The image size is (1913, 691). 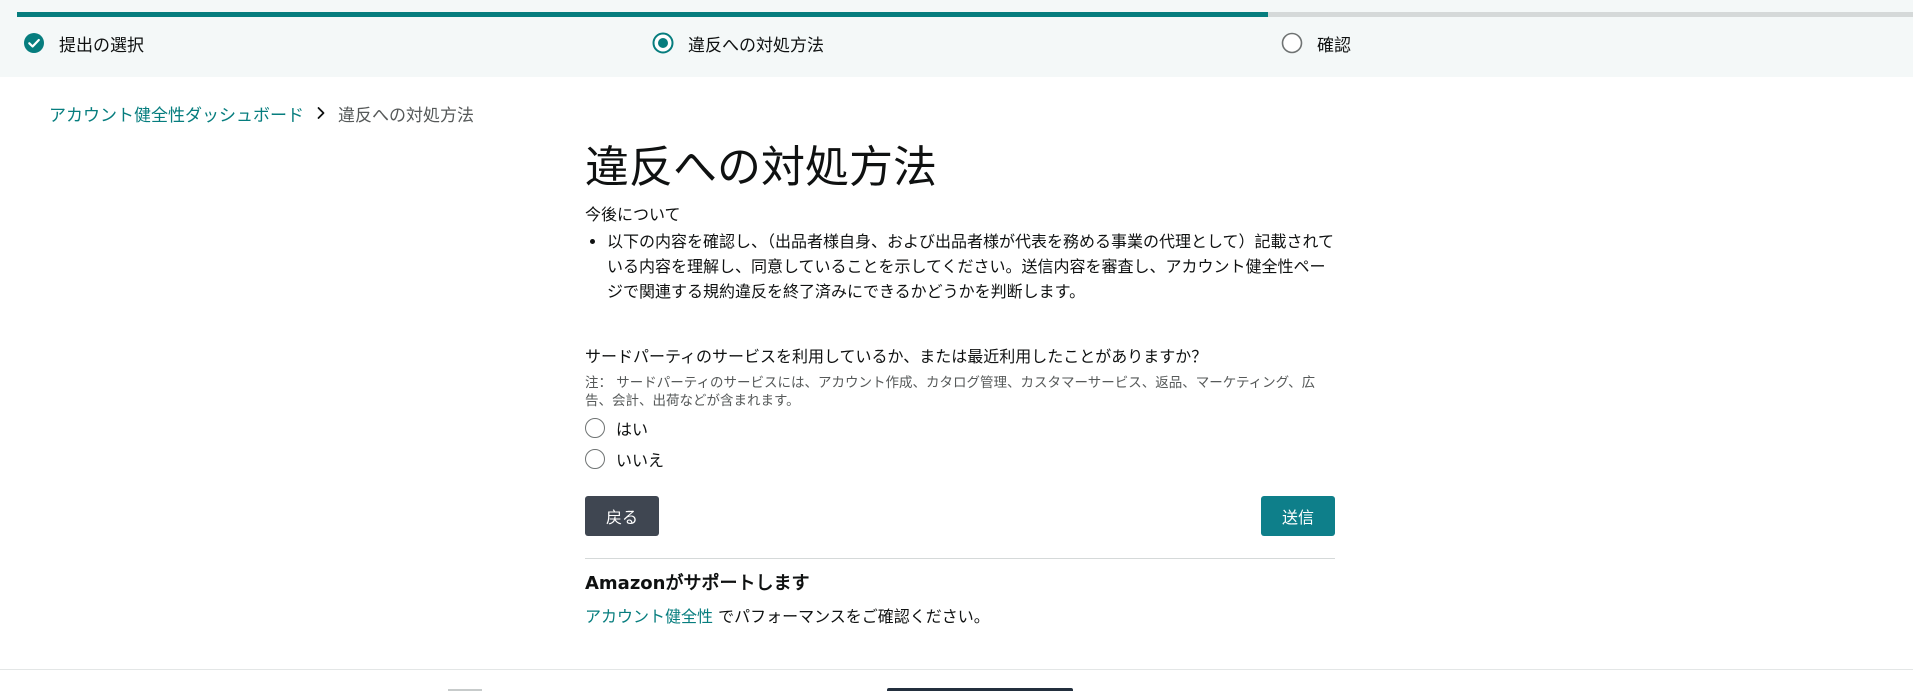 What do you see at coordinates (406, 115) in the screenshot?
I see `breadcrumb-current: 違反への対処方法` at bounding box center [406, 115].